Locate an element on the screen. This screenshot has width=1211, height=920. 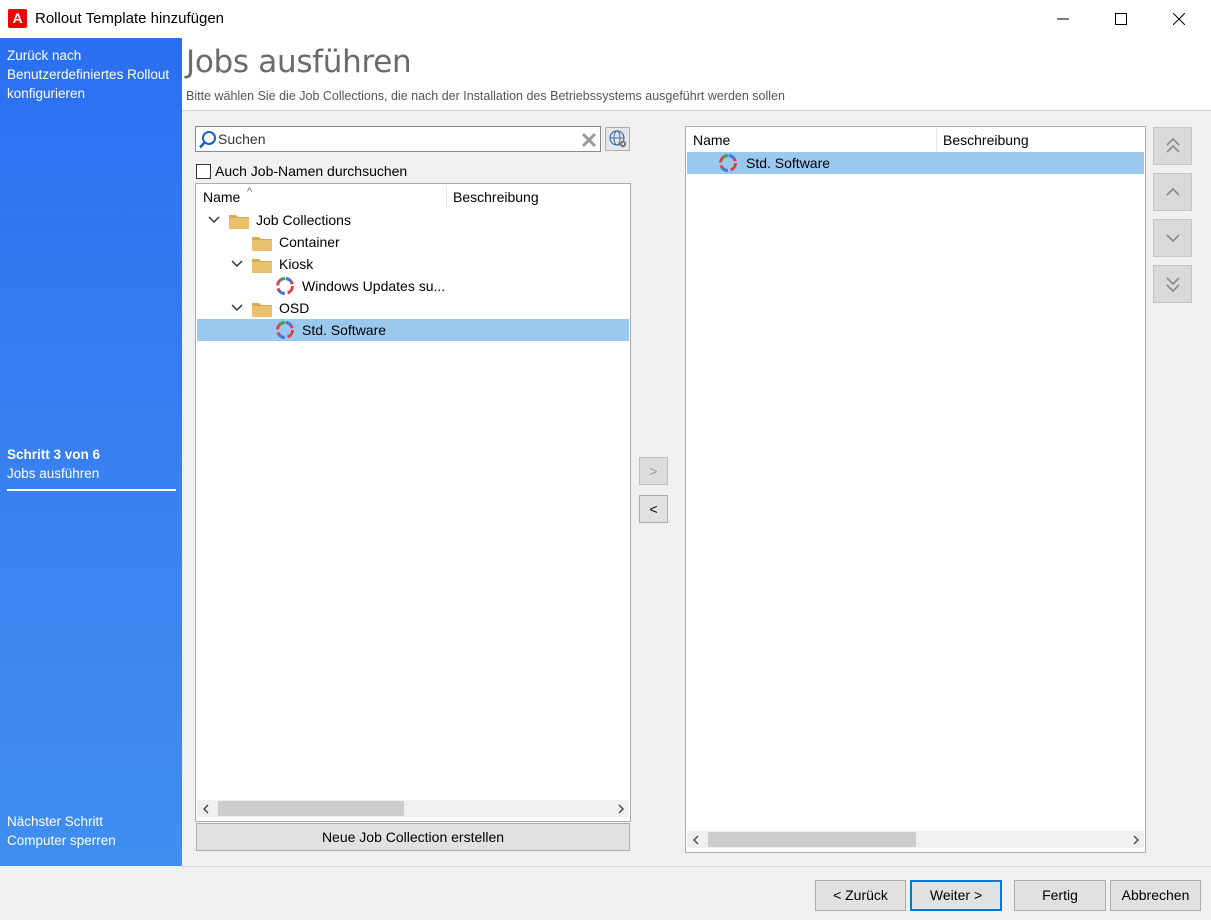
globe-gear-icon is located at coordinates (617, 139).